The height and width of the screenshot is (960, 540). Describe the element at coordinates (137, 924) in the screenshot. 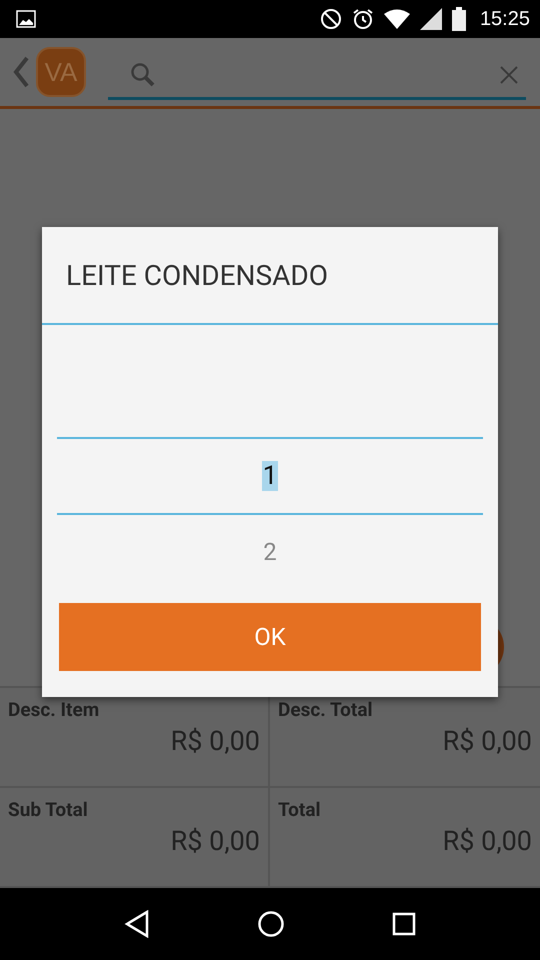

I see `back-icon` at that location.